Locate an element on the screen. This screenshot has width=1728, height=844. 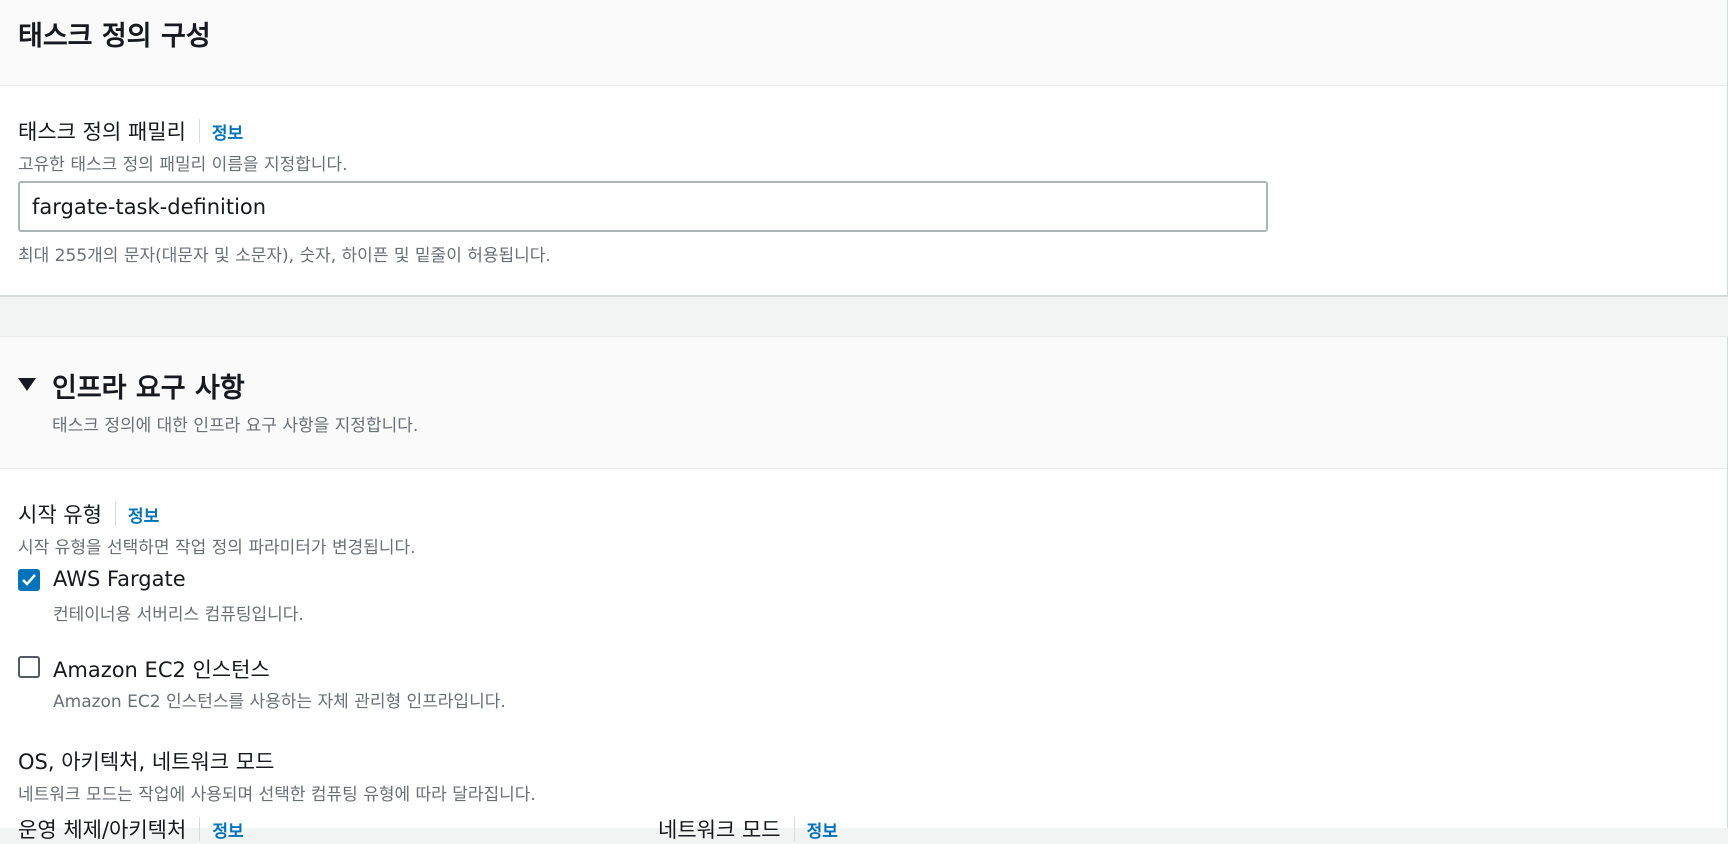
os-arch-network-label: OS, 아키텍처, 네트워크 모드 is located at coordinates (146, 762).